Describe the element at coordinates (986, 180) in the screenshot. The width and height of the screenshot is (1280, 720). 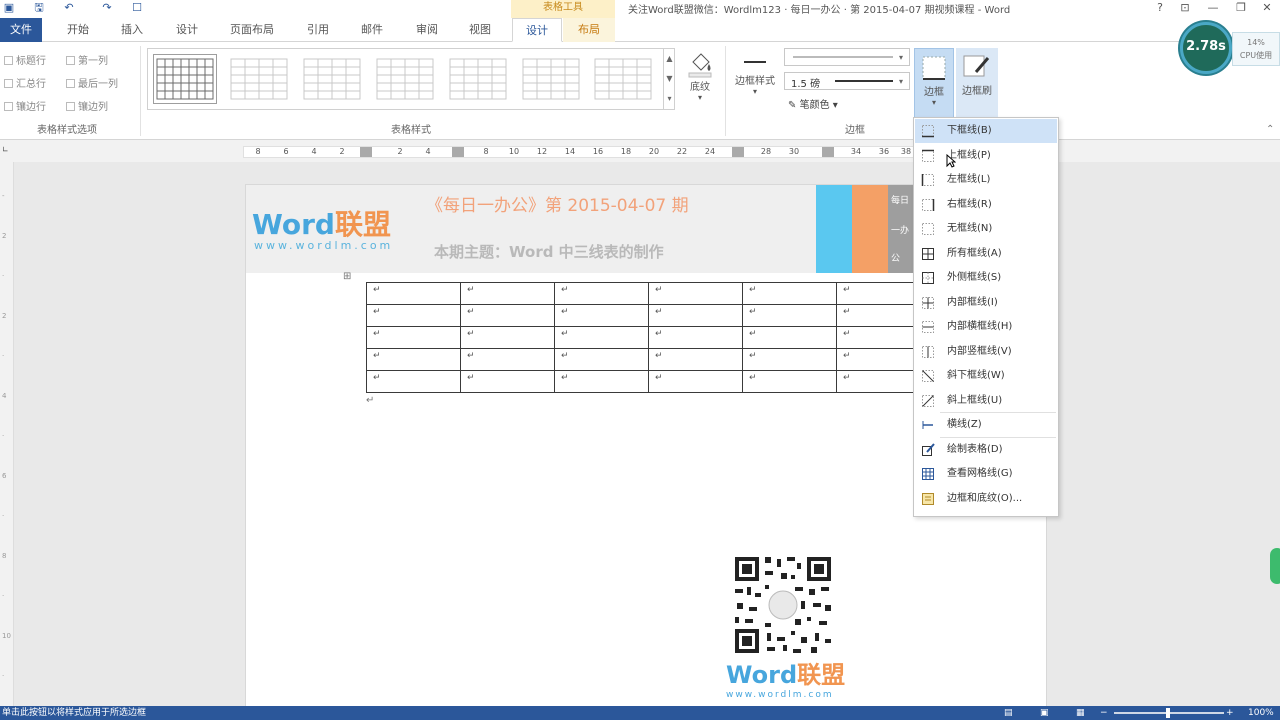
I see `menu-item-left-border: 左框线(L)` at that location.